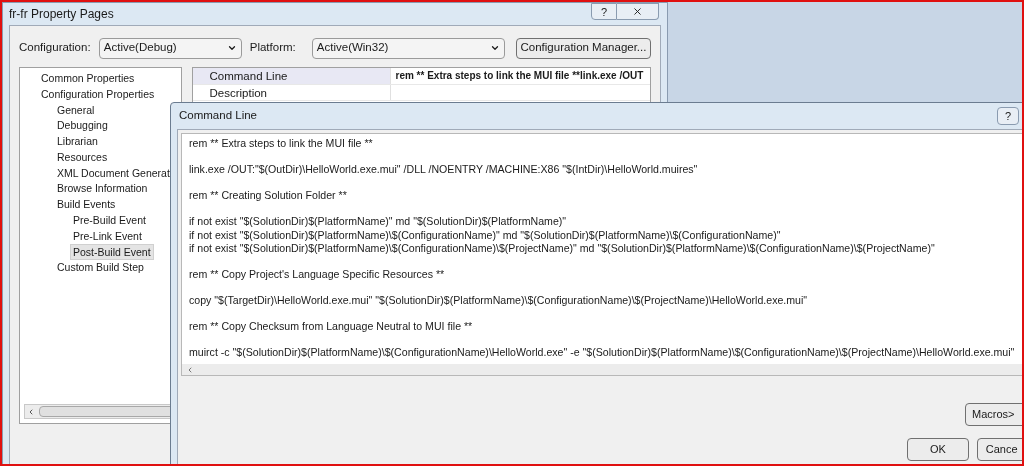 This screenshot has height=466, width=1024. I want to click on cancel-button: Cance, so click(999, 449).